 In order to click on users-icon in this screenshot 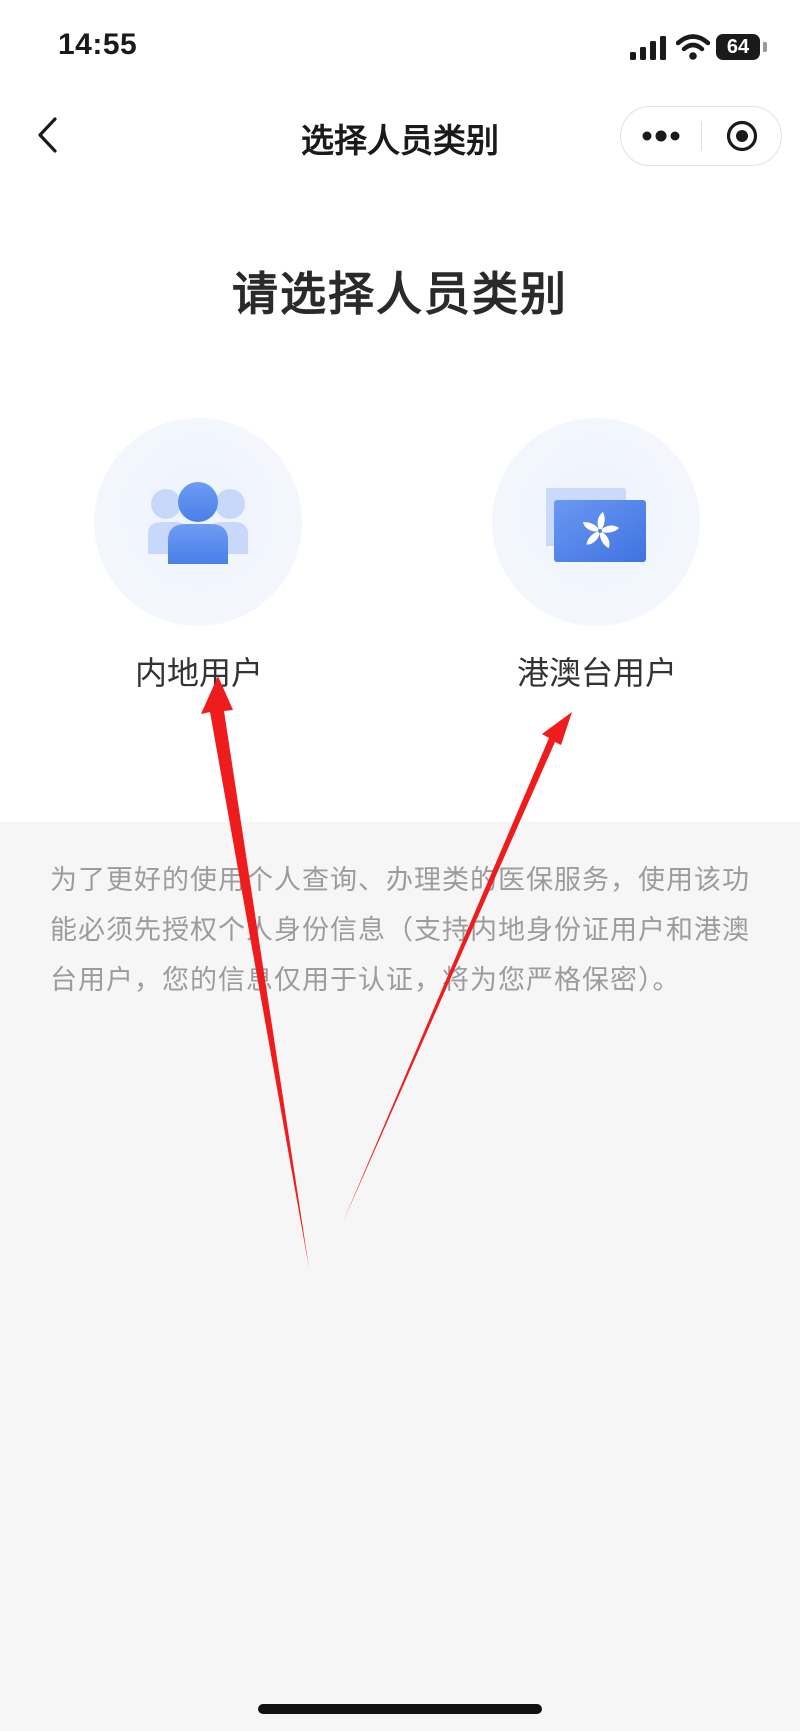, I will do `click(198, 523)`.